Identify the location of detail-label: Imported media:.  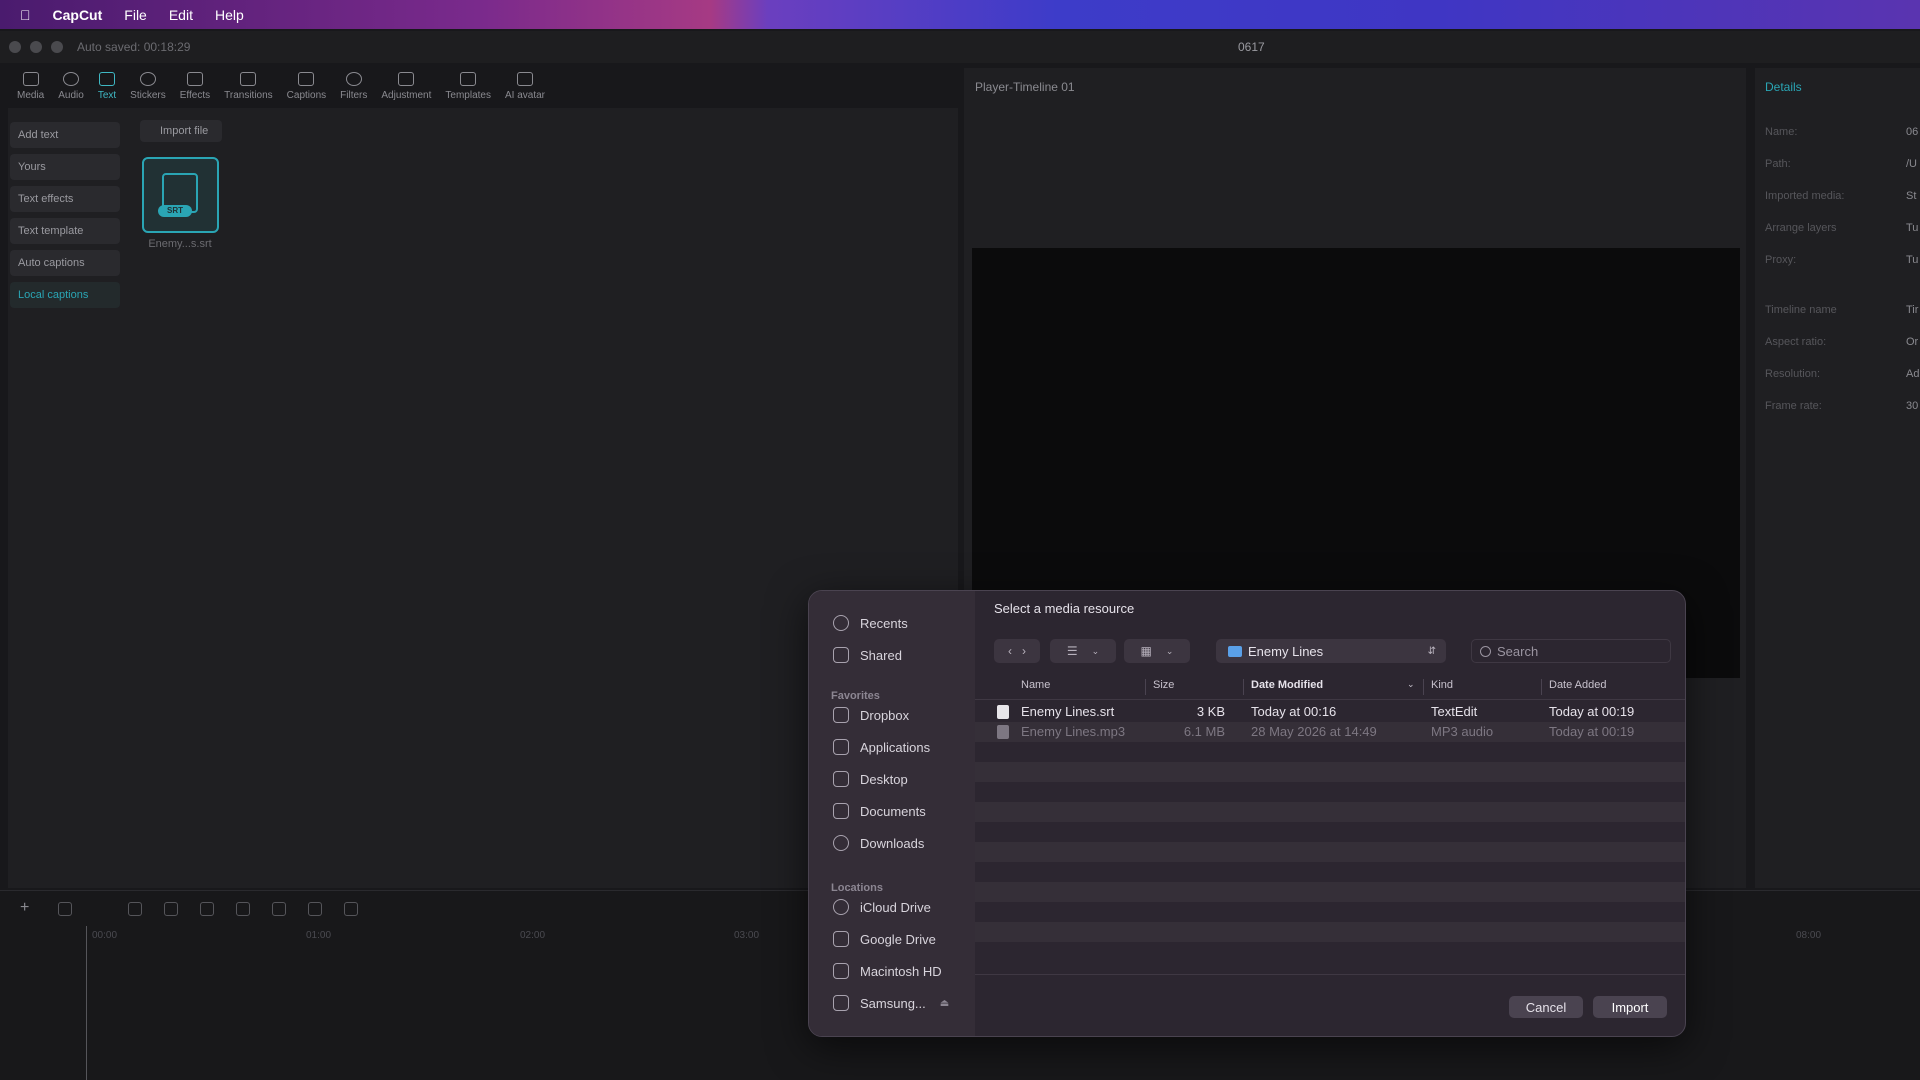
(1805, 196).